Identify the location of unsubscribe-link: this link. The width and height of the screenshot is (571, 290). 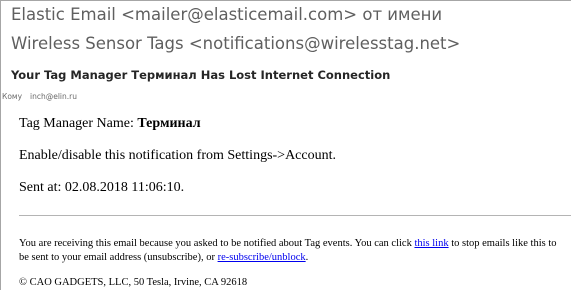
(431, 243).